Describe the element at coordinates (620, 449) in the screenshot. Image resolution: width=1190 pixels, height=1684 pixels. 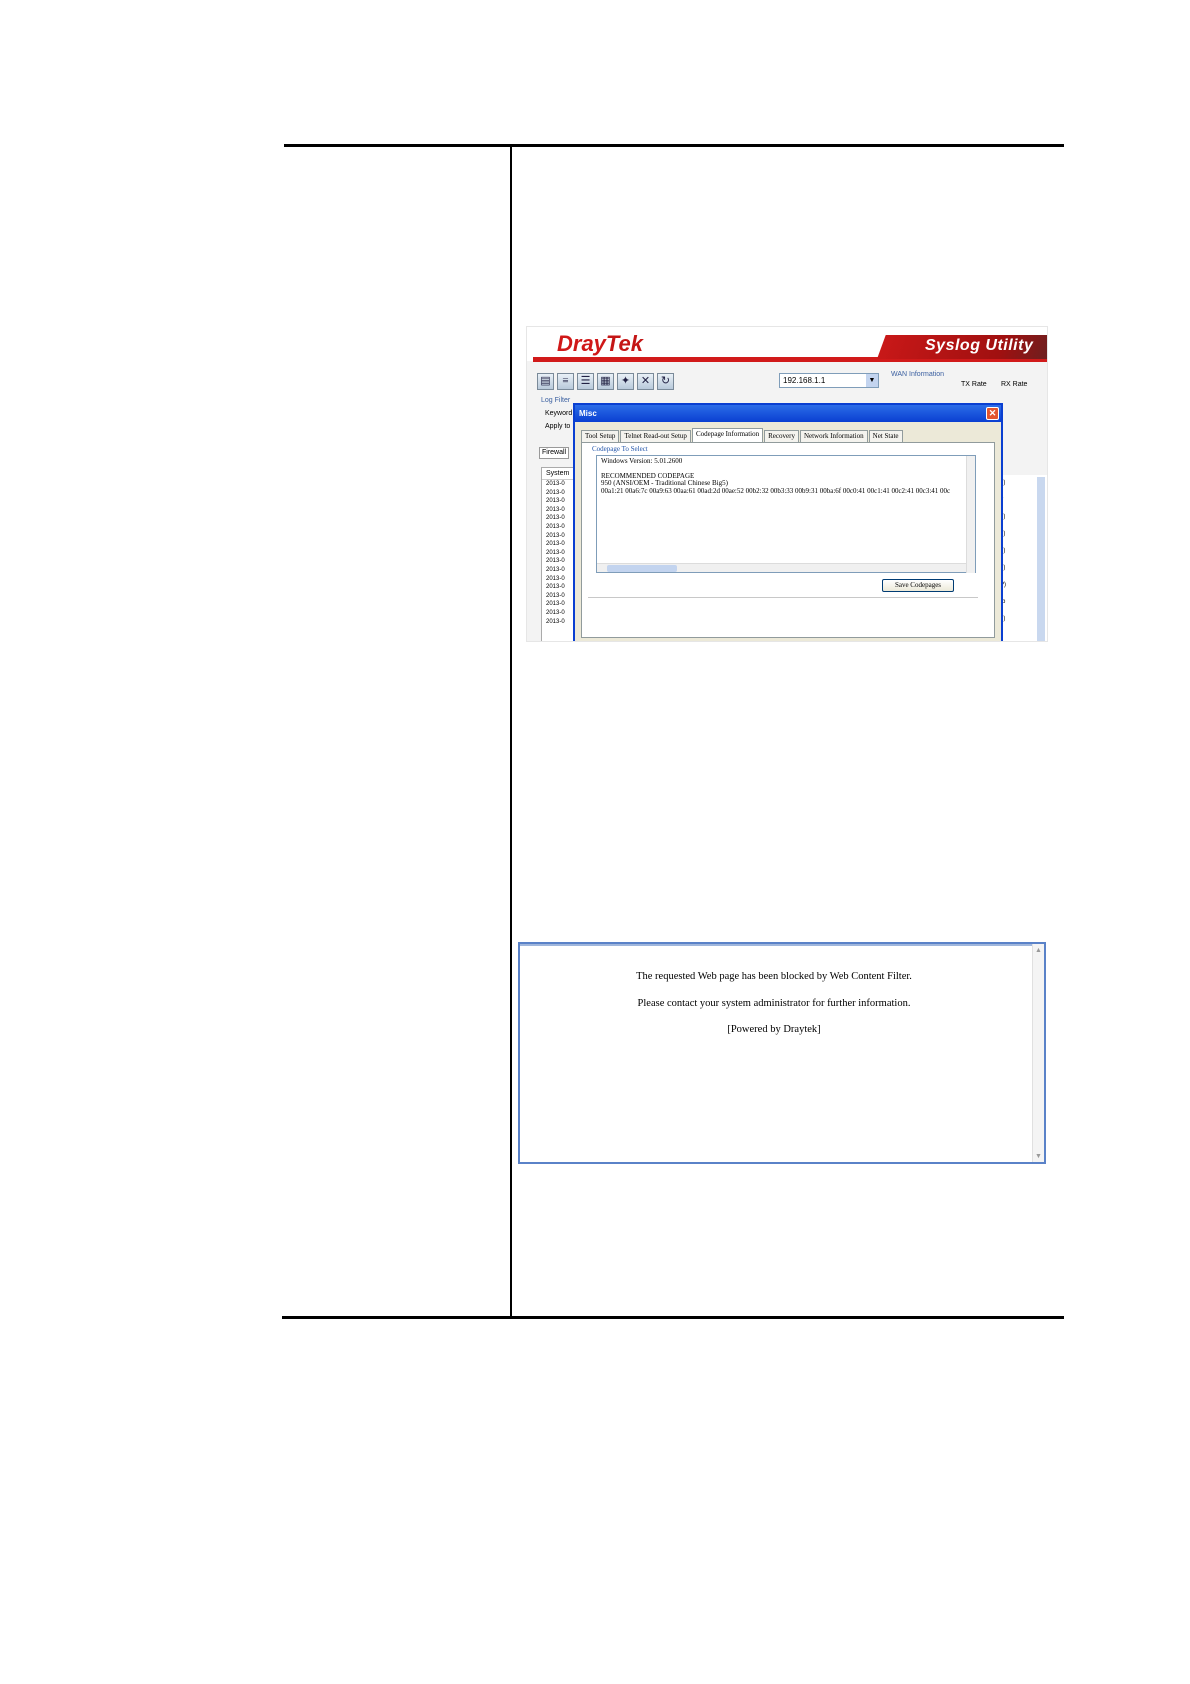
I see `codepage-group-label: Codepage To Select` at that location.